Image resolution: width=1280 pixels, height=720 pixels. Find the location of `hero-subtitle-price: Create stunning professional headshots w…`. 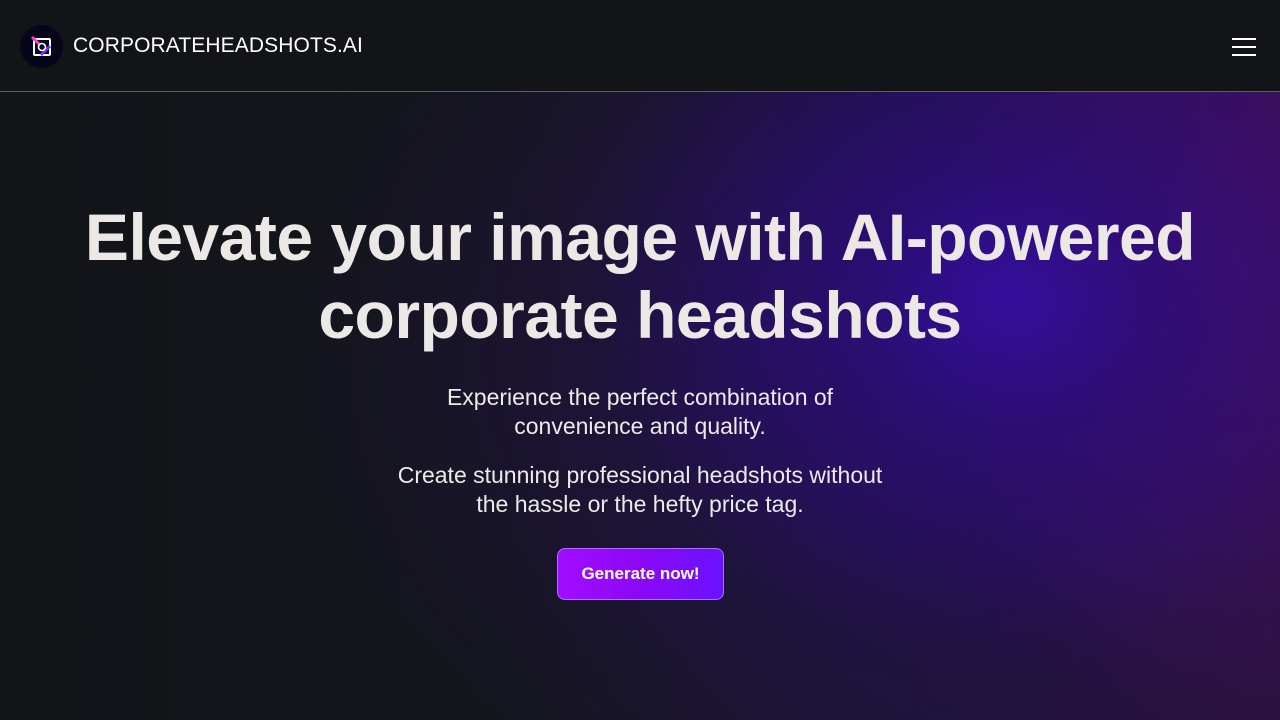

hero-subtitle-price: Create stunning professional headshots w… is located at coordinates (640, 490).